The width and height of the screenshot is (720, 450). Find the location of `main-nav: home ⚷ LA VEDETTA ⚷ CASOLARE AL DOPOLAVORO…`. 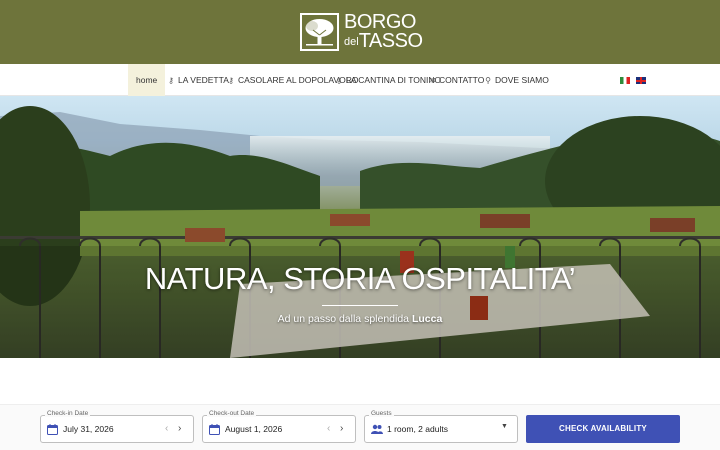

main-nav: home ⚷ LA VEDETTA ⚷ CASOLARE AL DOPOLAVORO… is located at coordinates (360, 80).